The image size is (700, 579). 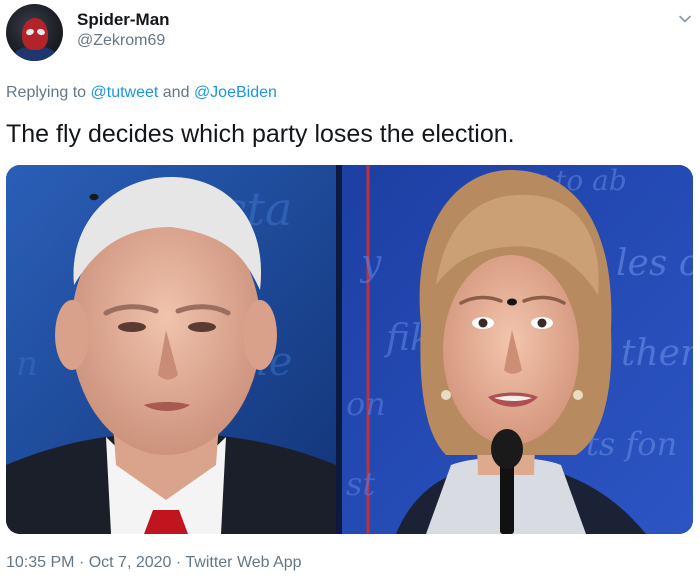 I want to click on tweet-metadata: 10:35 PM · Oct 7, 2020 · Twitter Web App, so click(x=154, y=563).